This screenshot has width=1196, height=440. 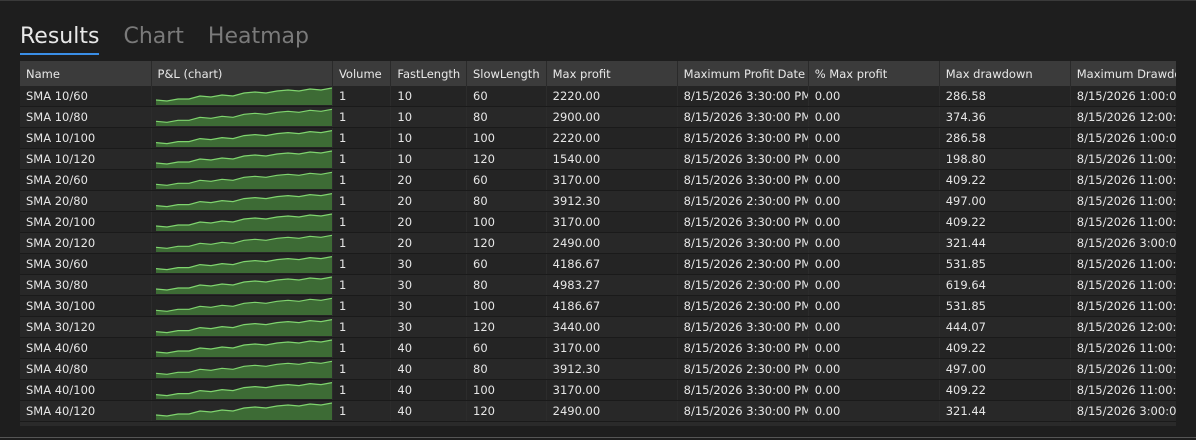 What do you see at coordinates (1005, 243) in the screenshot?
I see `cell-max-drawdown: 321.44` at bounding box center [1005, 243].